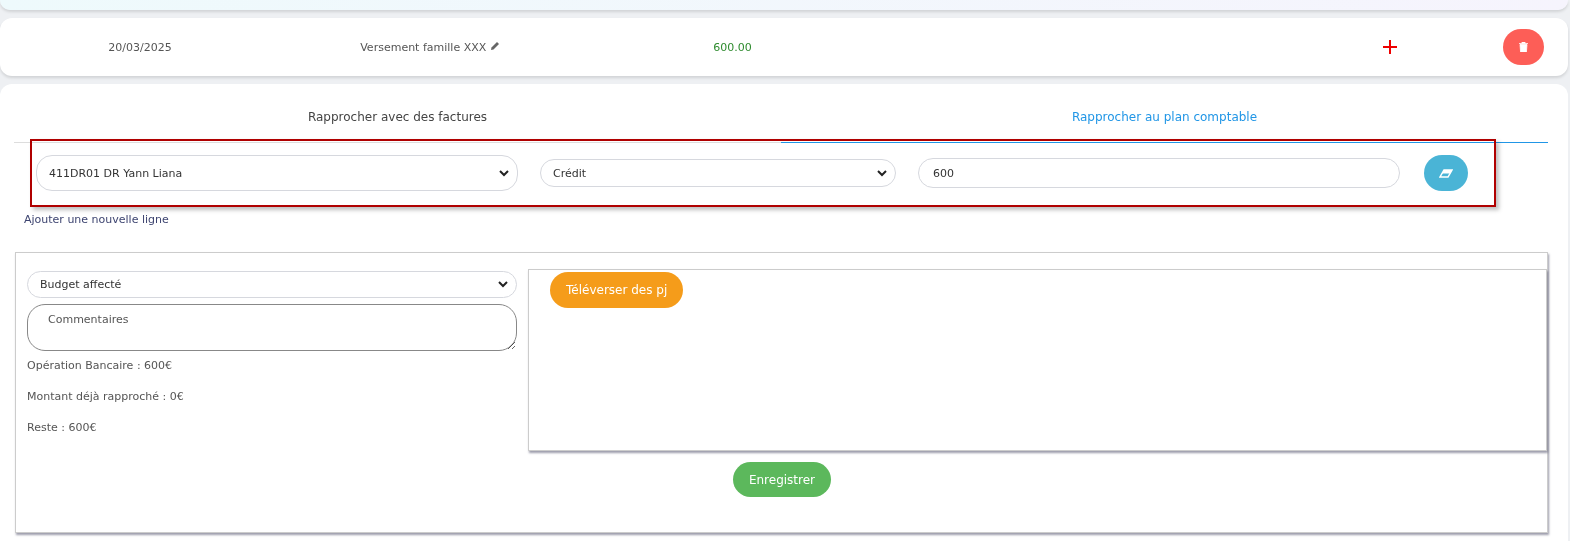 The width and height of the screenshot is (1570, 541). Describe the element at coordinates (397, 126) in the screenshot. I see `tab: Rapprocher avec des factures` at that location.